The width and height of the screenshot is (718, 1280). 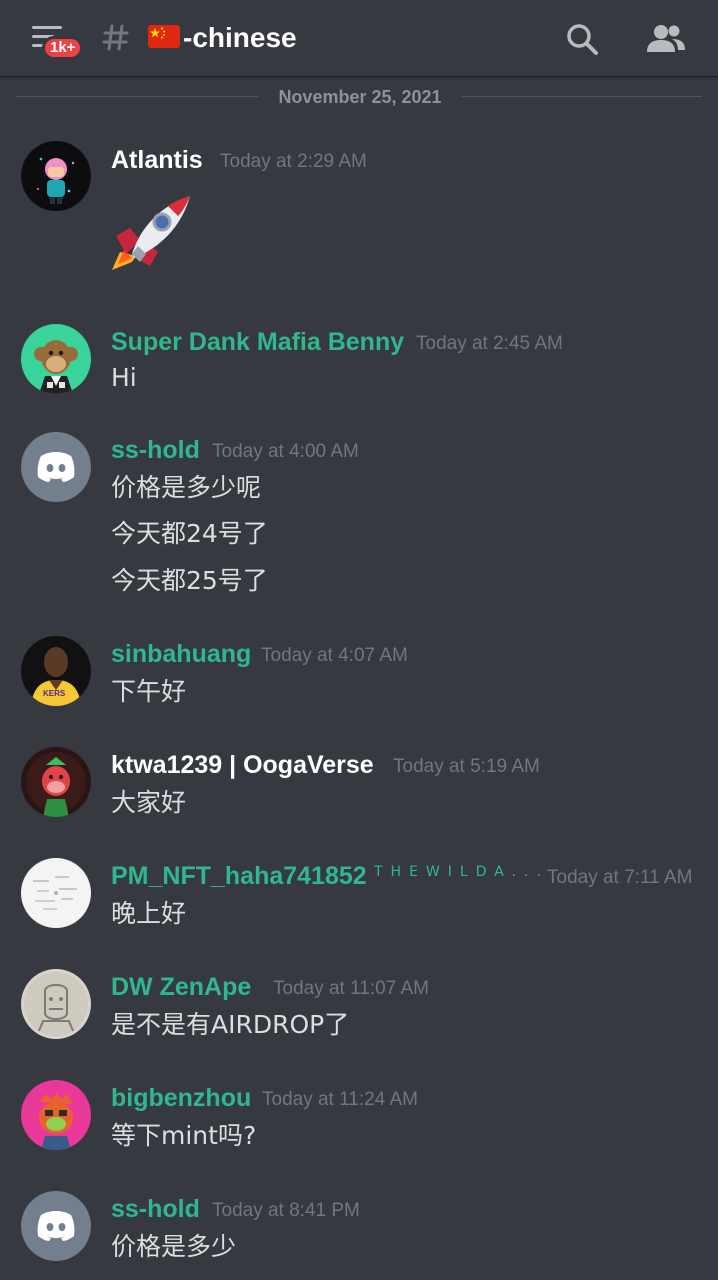 What do you see at coordinates (666, 39) in the screenshot?
I see `members-icon` at bounding box center [666, 39].